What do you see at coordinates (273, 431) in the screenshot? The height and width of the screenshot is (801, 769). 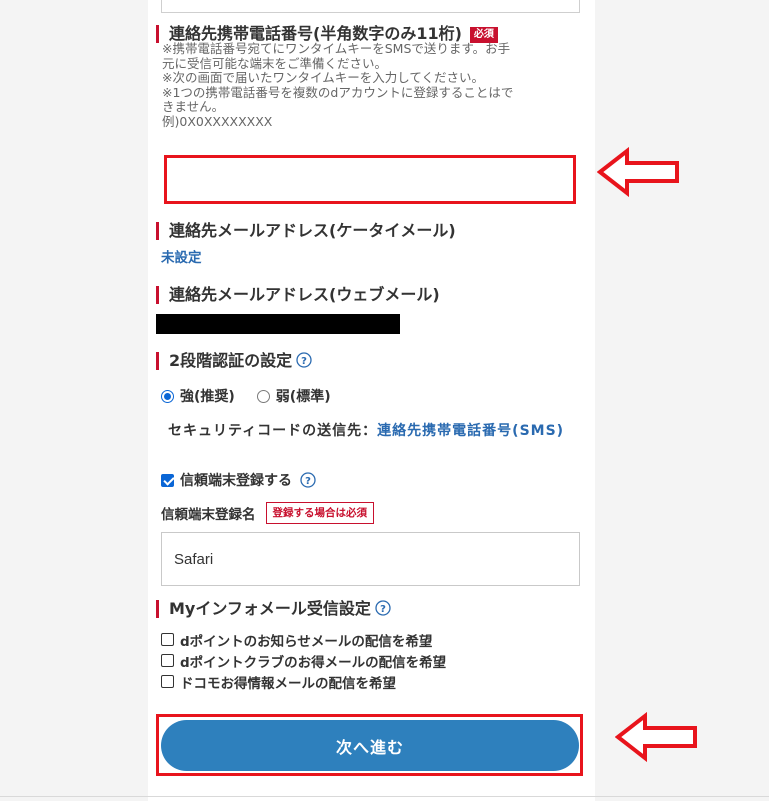 I see `security-code-label: セキュリティコードの送信先：` at bounding box center [273, 431].